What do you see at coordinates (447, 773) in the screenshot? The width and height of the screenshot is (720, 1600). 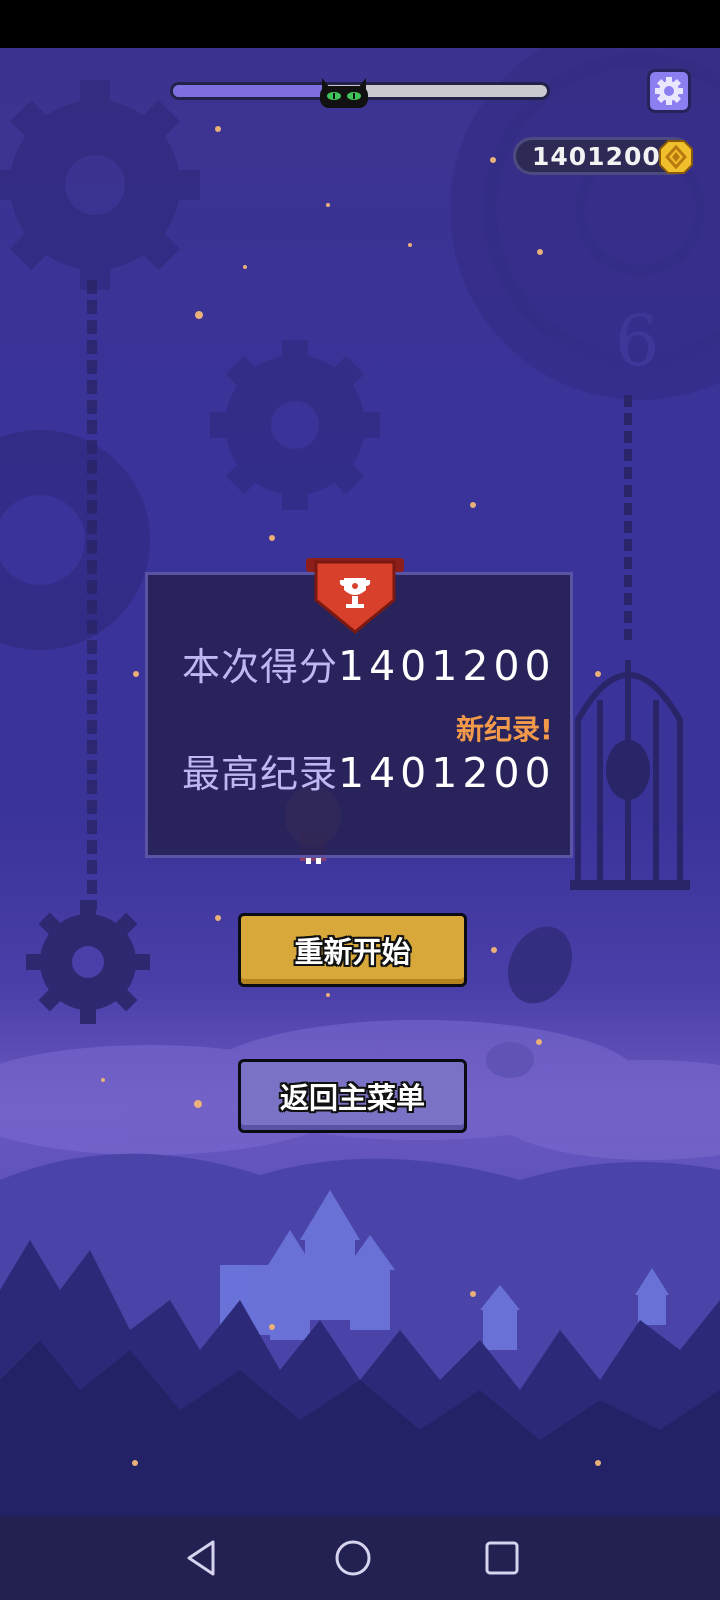 I see `best-score-value: 1401200` at bounding box center [447, 773].